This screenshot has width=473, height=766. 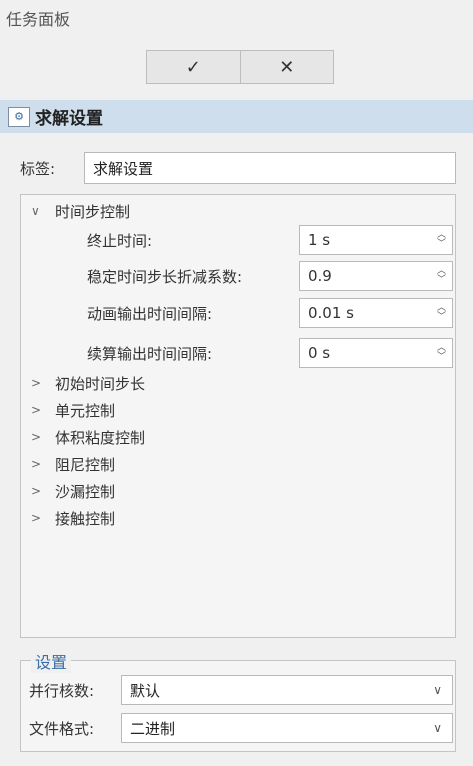 I want to click on property-row: 续算输出时间间隔: 0 s ︿ ﹀, so click(x=272, y=353).